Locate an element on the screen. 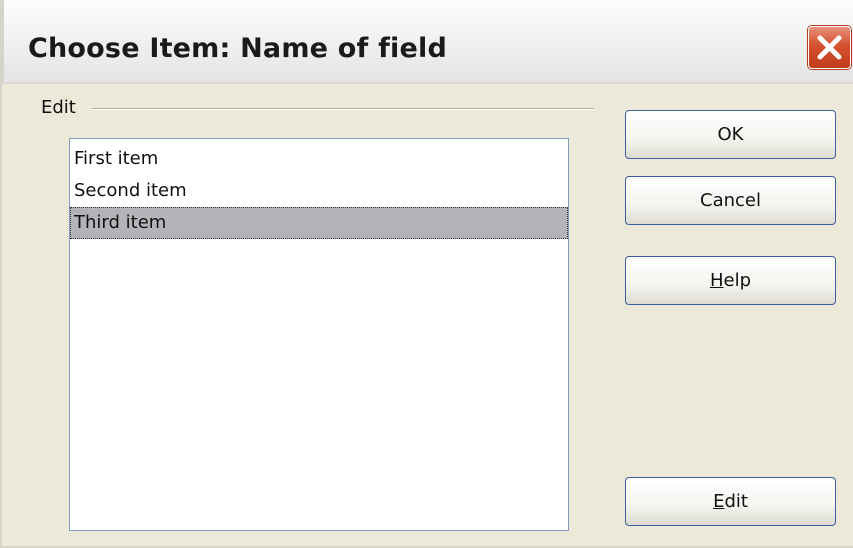 The image size is (853, 548). list-item-selected: Third item is located at coordinates (319, 223).